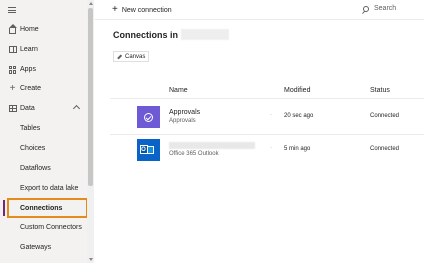 The width and height of the screenshot is (424, 263). What do you see at coordinates (29, 29) in the screenshot?
I see `sidebar-item-label: Home` at bounding box center [29, 29].